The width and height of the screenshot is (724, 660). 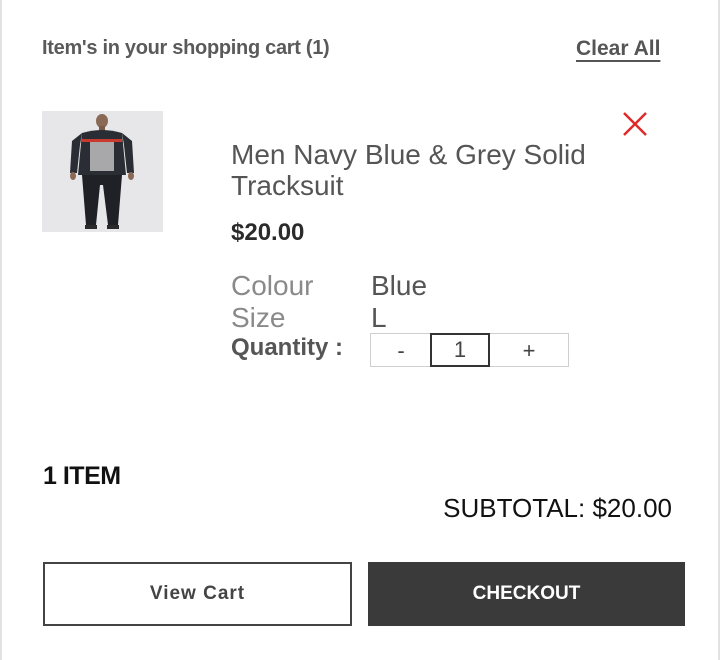 What do you see at coordinates (526, 594) in the screenshot?
I see `checkout-button: CHECKOUT` at bounding box center [526, 594].